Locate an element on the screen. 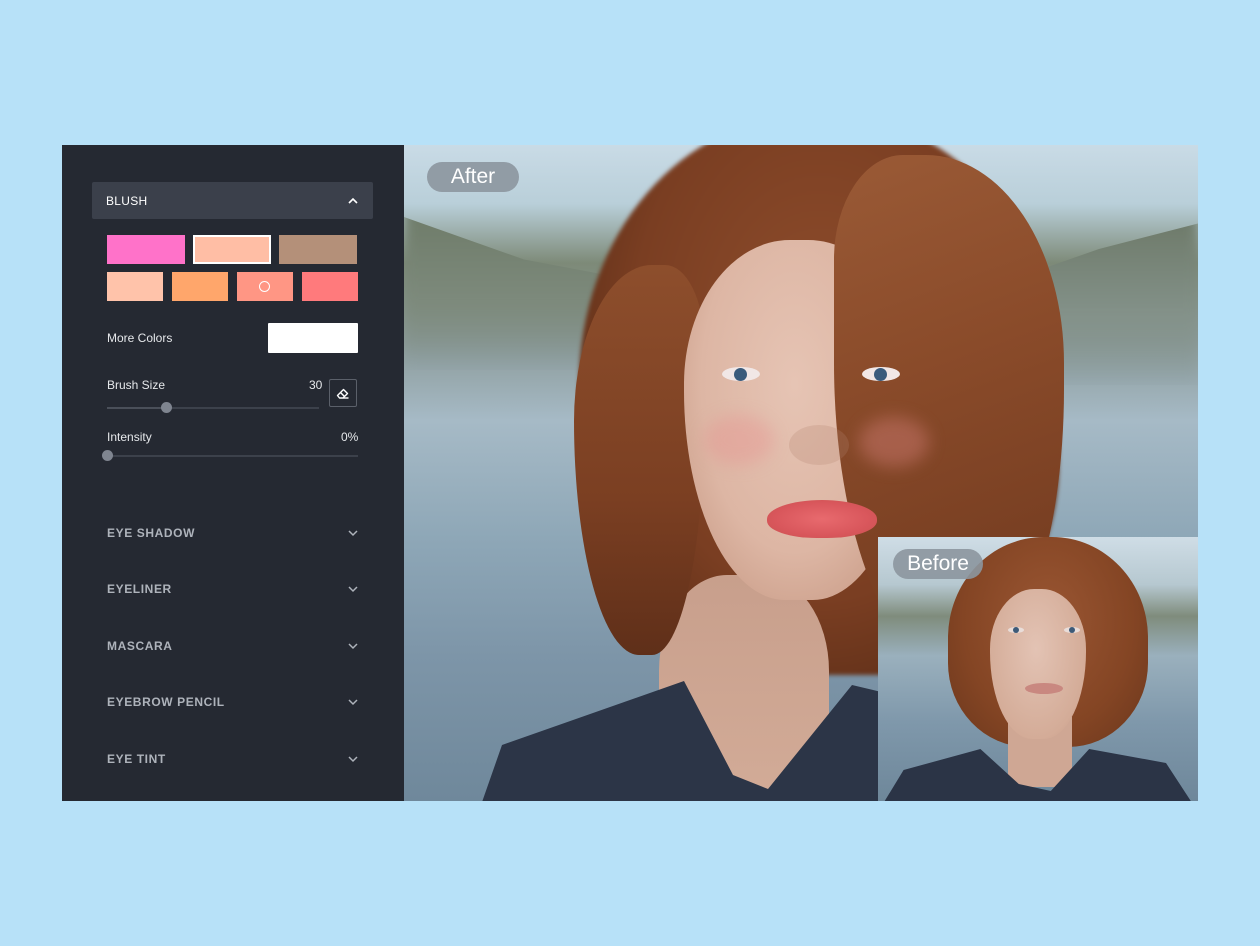 Image resolution: width=1260 pixels, height=946 pixels. intensity-slider is located at coordinates (230, 455).